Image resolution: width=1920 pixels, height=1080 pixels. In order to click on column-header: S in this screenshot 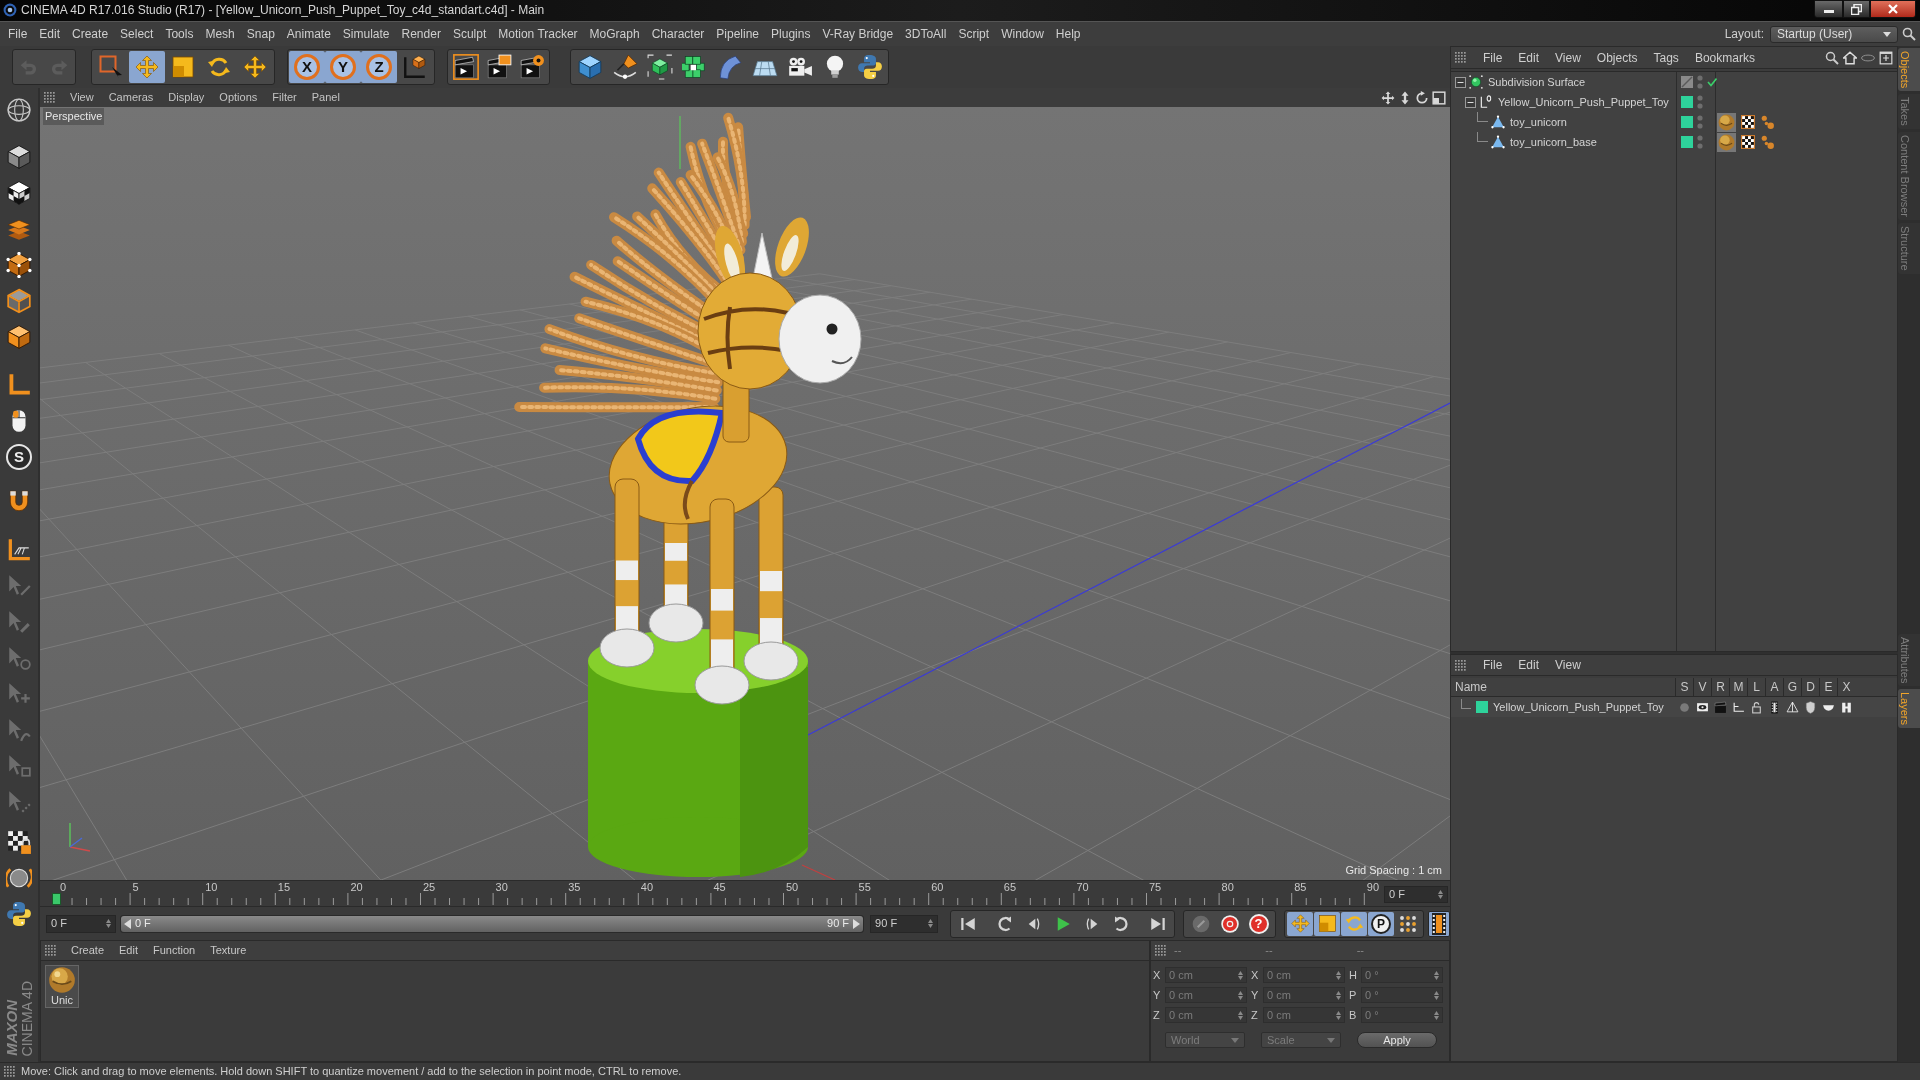, I will do `click(1684, 687)`.